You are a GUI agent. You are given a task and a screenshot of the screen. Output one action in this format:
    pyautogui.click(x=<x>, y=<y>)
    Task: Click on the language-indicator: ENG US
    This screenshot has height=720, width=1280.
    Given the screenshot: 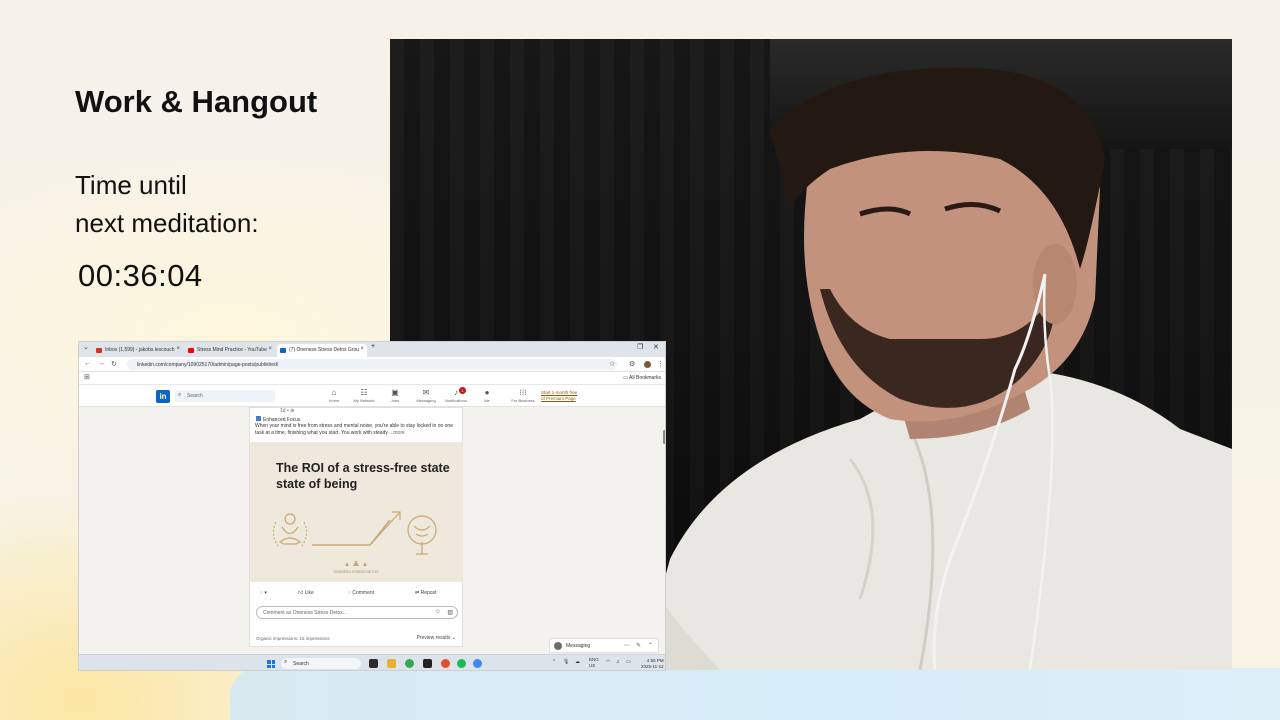 What is the action you would take?
    pyautogui.click(x=594, y=663)
    